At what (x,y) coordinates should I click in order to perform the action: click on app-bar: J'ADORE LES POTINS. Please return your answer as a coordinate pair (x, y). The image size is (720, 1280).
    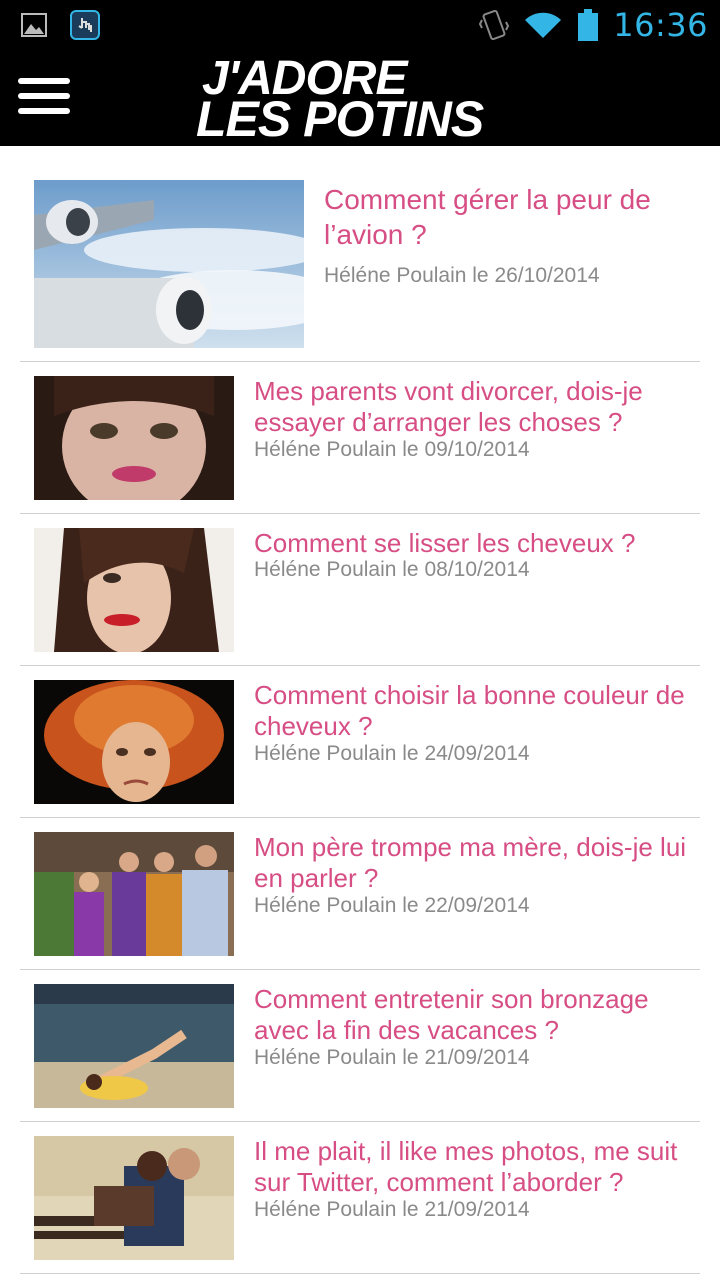
    Looking at the image, I should click on (360, 98).